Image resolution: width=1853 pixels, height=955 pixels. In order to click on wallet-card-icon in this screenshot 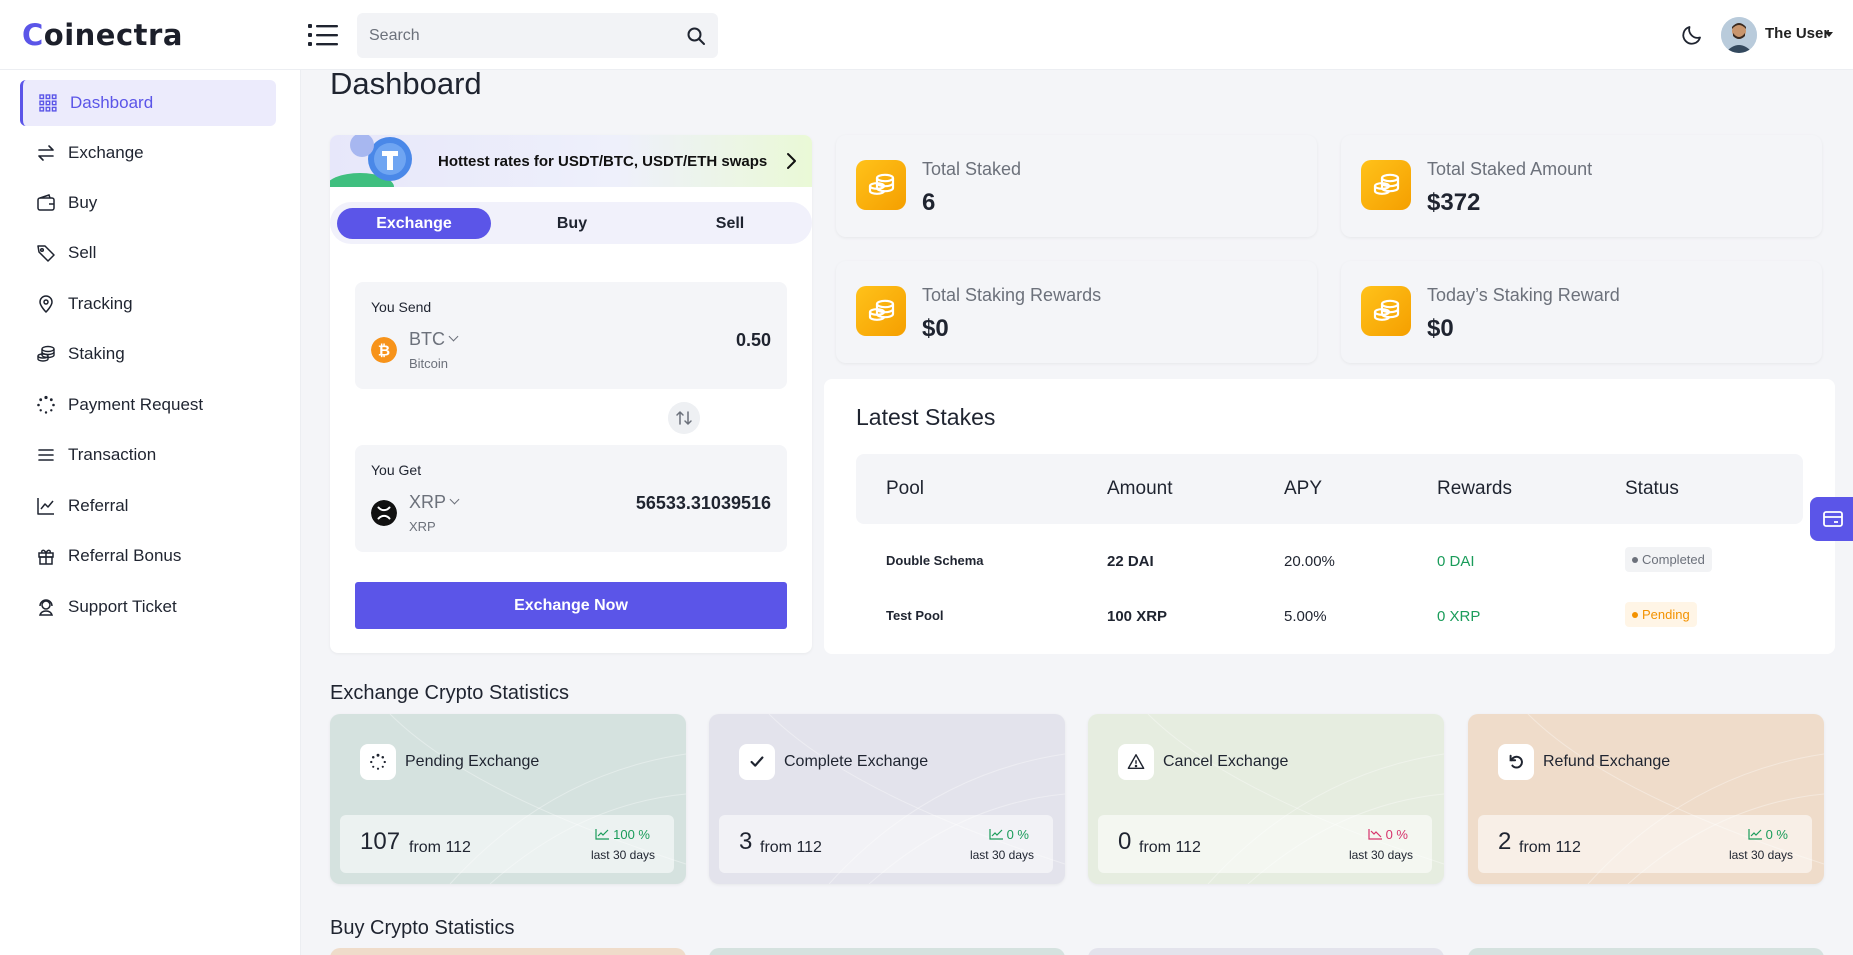, I will do `click(1833, 519)`.